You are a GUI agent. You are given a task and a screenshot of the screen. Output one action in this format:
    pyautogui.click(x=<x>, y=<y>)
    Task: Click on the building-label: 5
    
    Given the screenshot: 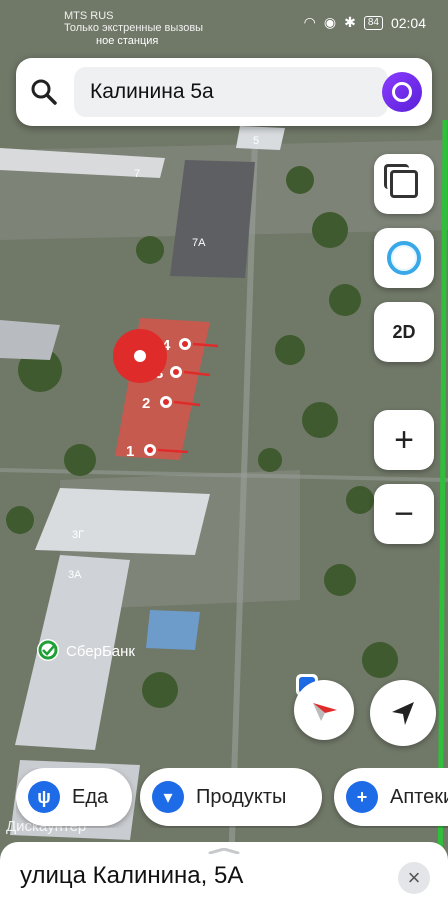 What is the action you would take?
    pyautogui.click(x=256, y=141)
    